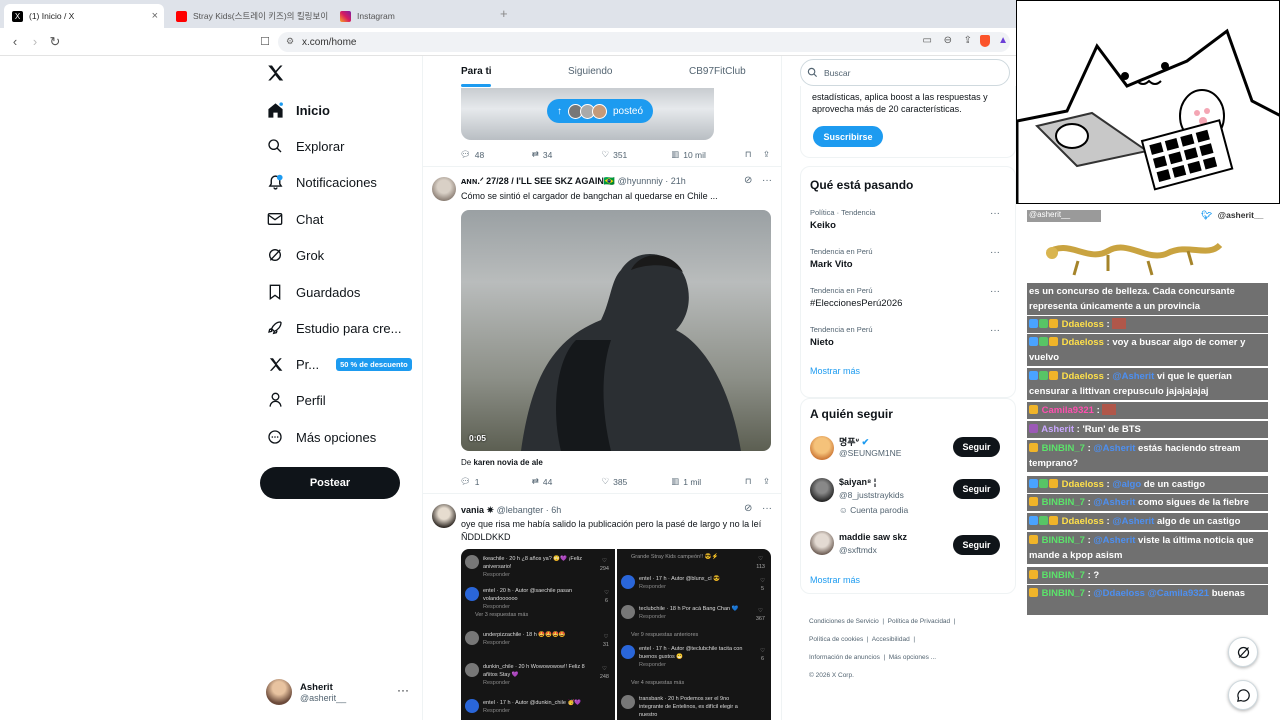 Image resolution: width=1280 pixels, height=720 pixels. Describe the element at coordinates (985, 41) in the screenshot. I see `brave-shield-icon` at that location.